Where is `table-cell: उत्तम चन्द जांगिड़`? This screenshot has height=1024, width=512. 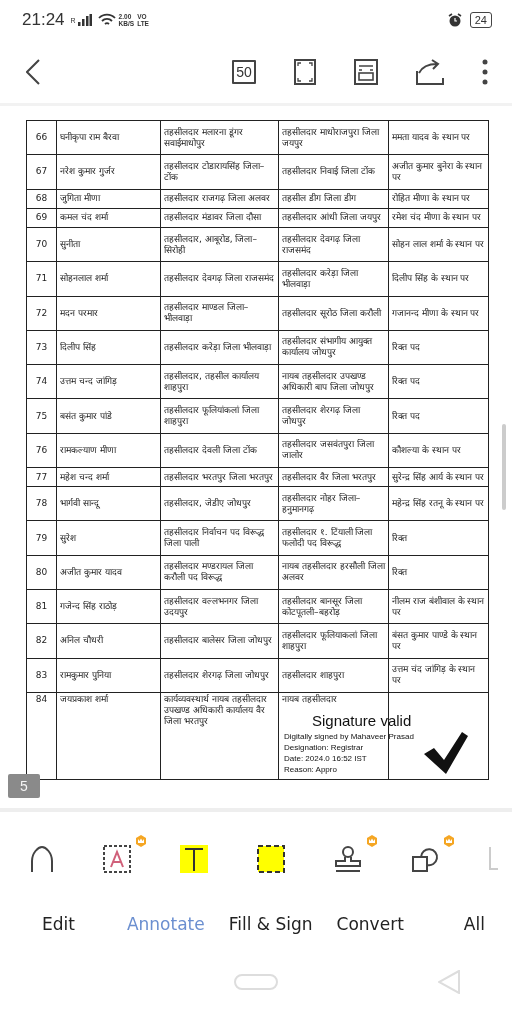 table-cell: उत्तम चन्द जांगिड़ is located at coordinates (108, 381).